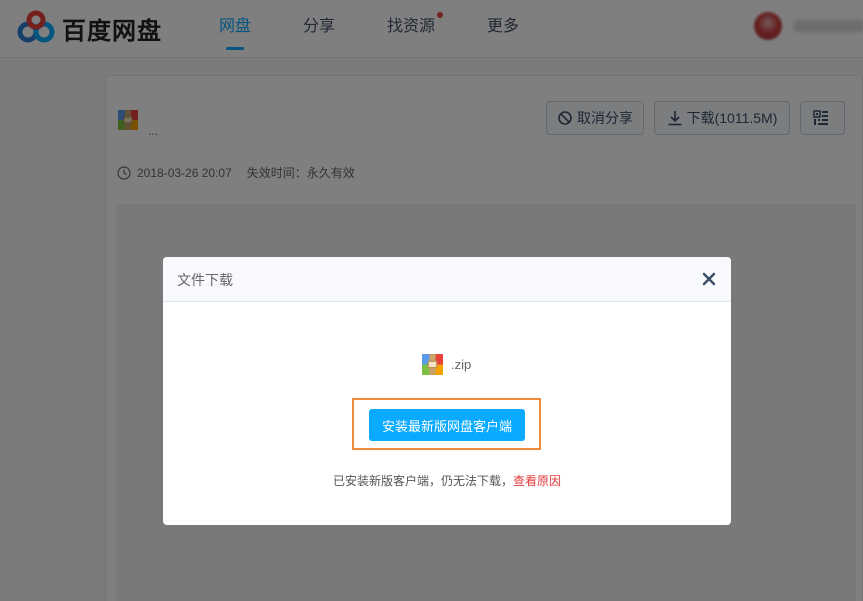 This screenshot has height=601, width=863. Describe the element at coordinates (461, 364) in the screenshot. I see `dialog-file-name: .zip` at that location.